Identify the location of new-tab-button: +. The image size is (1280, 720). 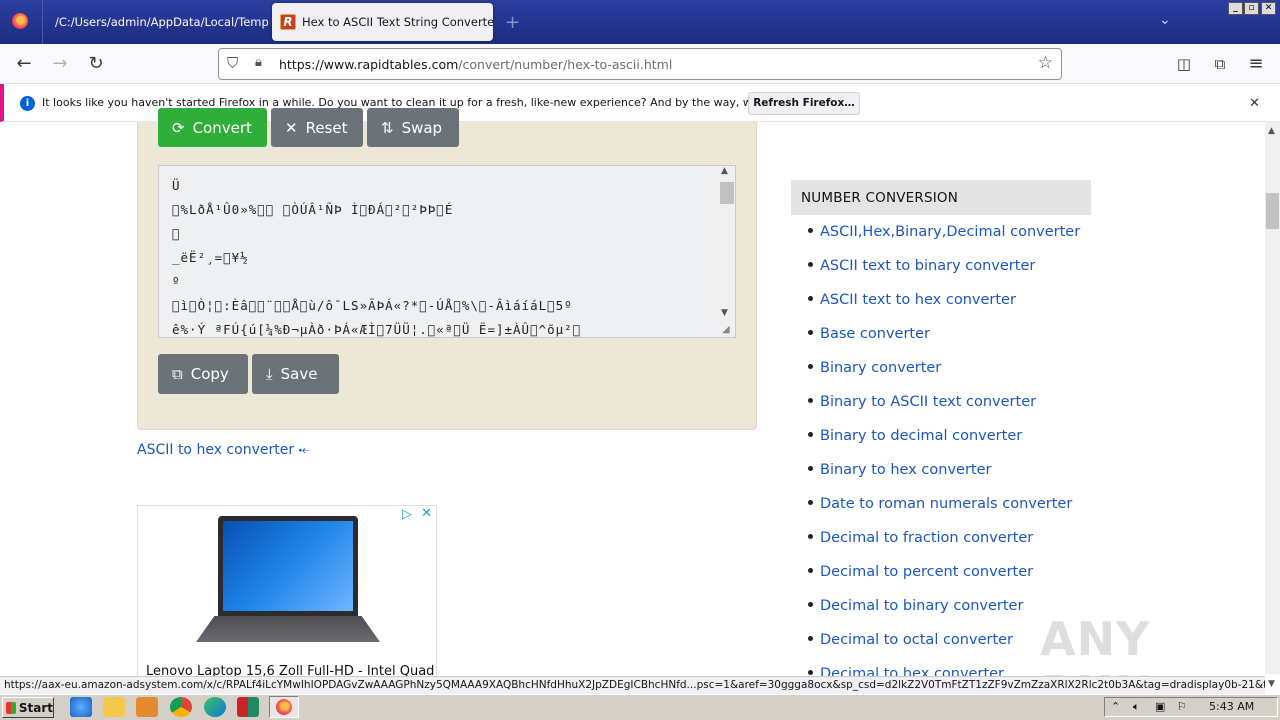
(512, 22).